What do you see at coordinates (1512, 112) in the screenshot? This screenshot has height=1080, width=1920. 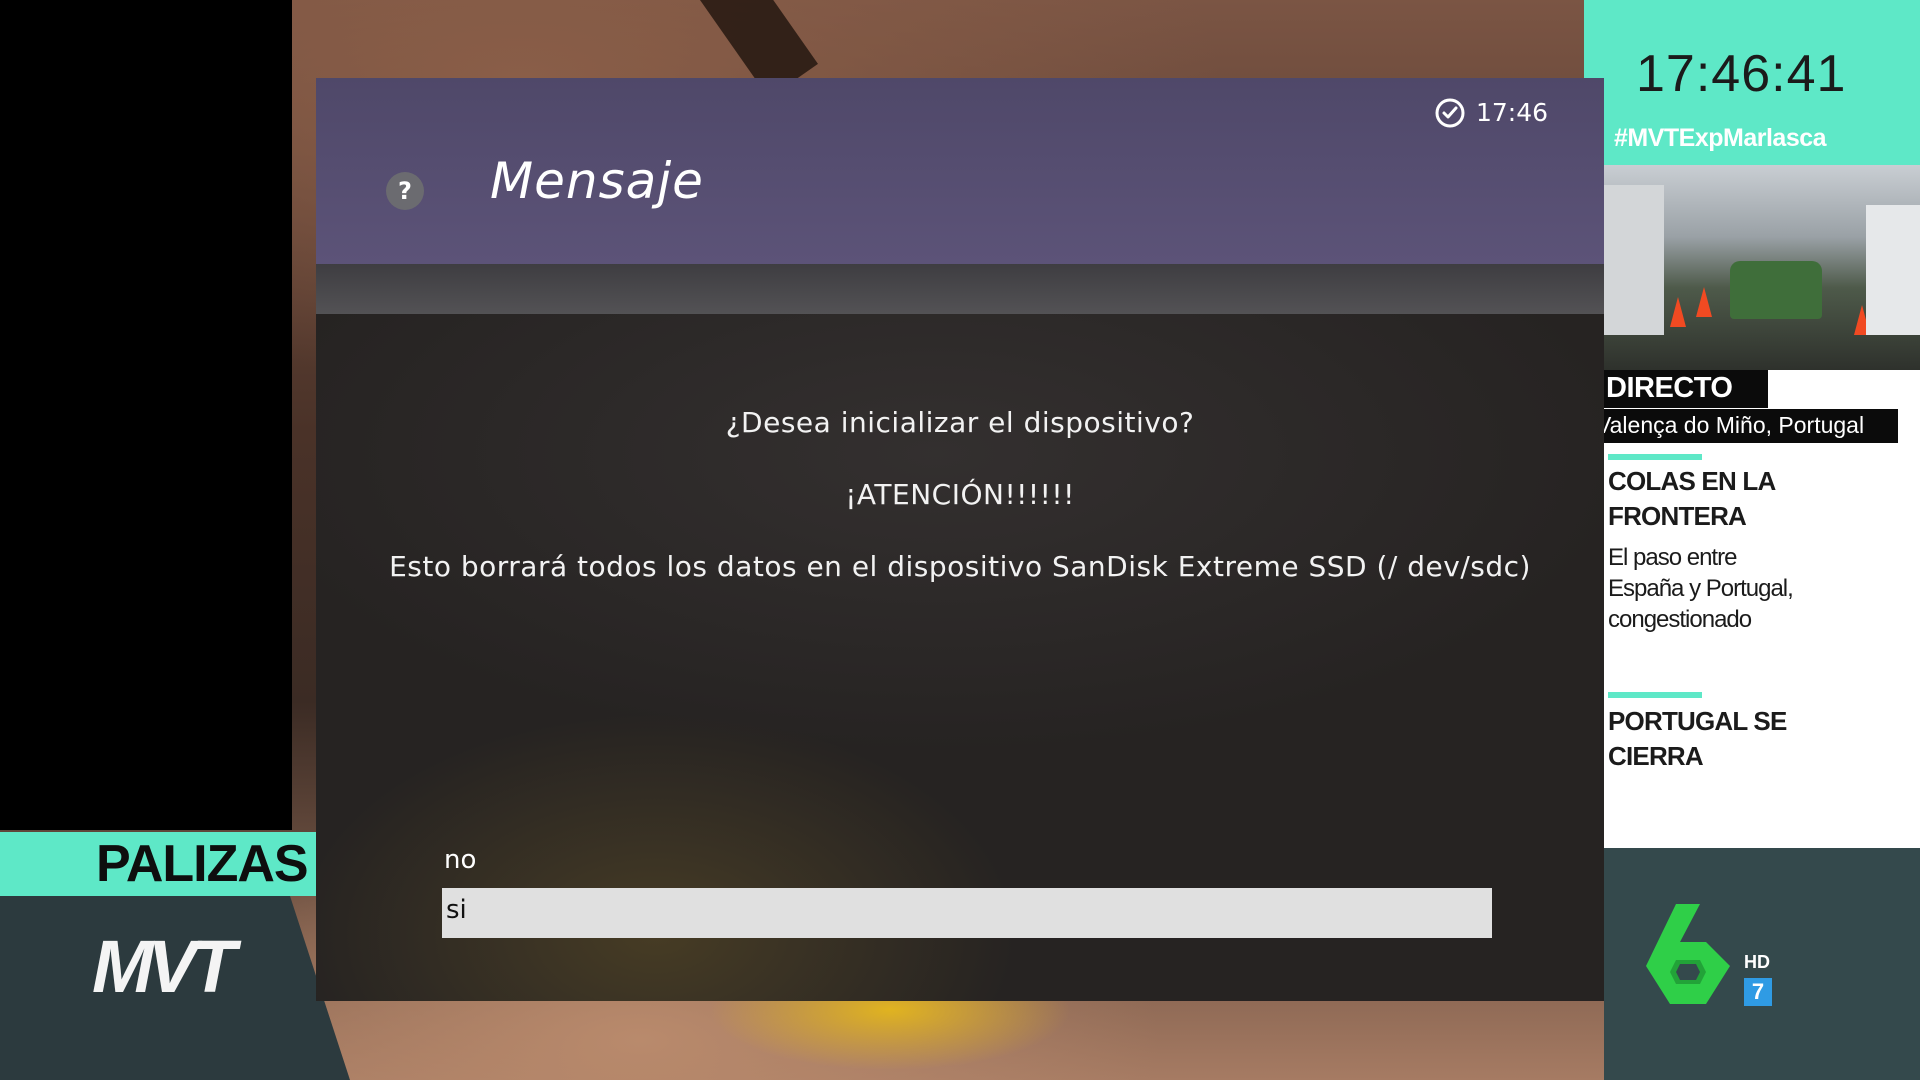 I see `header-time: 17:46` at bounding box center [1512, 112].